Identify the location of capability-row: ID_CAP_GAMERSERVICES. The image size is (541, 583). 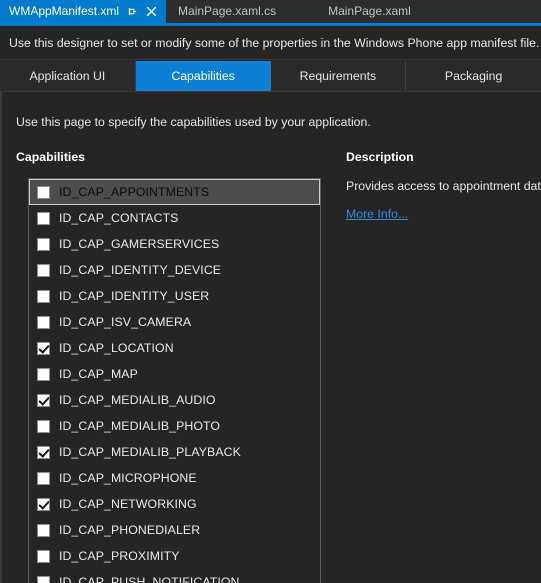
(174, 244).